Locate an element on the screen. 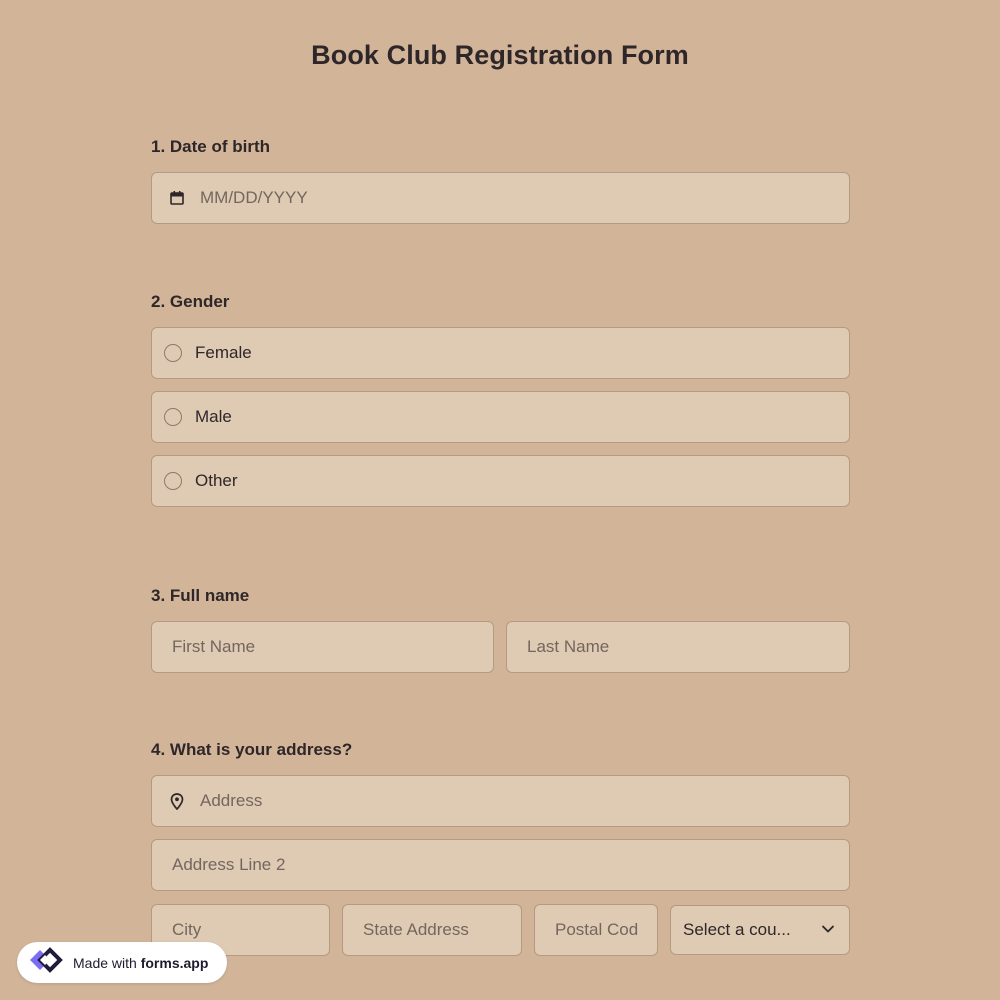 This screenshot has height=1000, width=1000. state-field is located at coordinates (432, 930).